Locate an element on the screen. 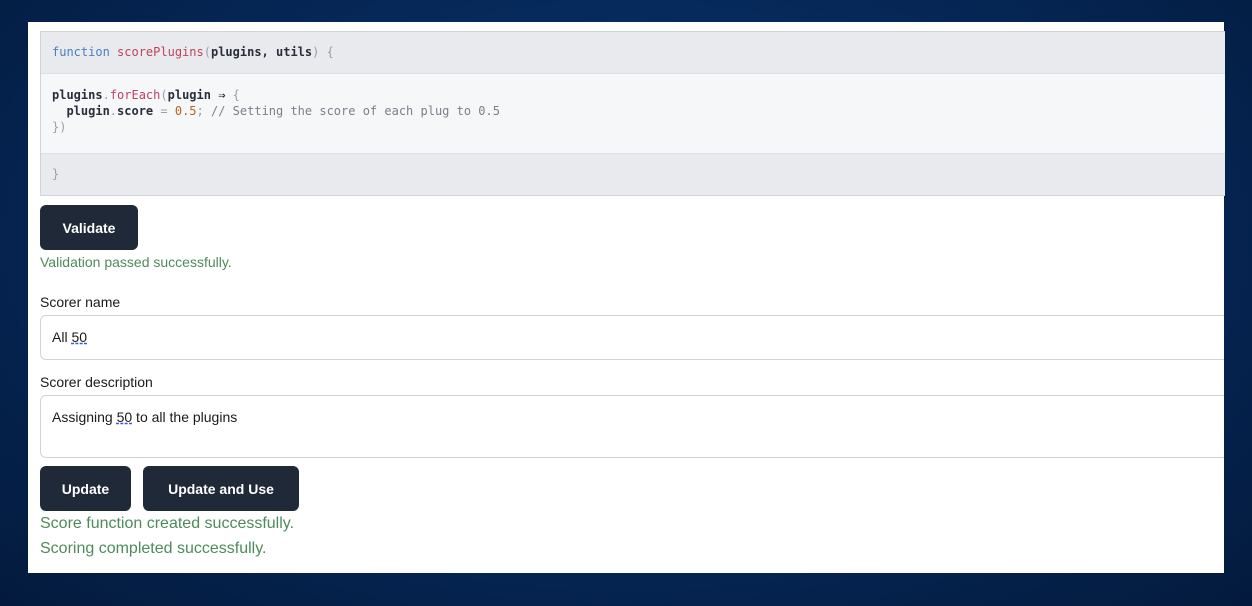 This screenshot has height=606, width=1252. scorer-description-label: Scorer description is located at coordinates (96, 382).